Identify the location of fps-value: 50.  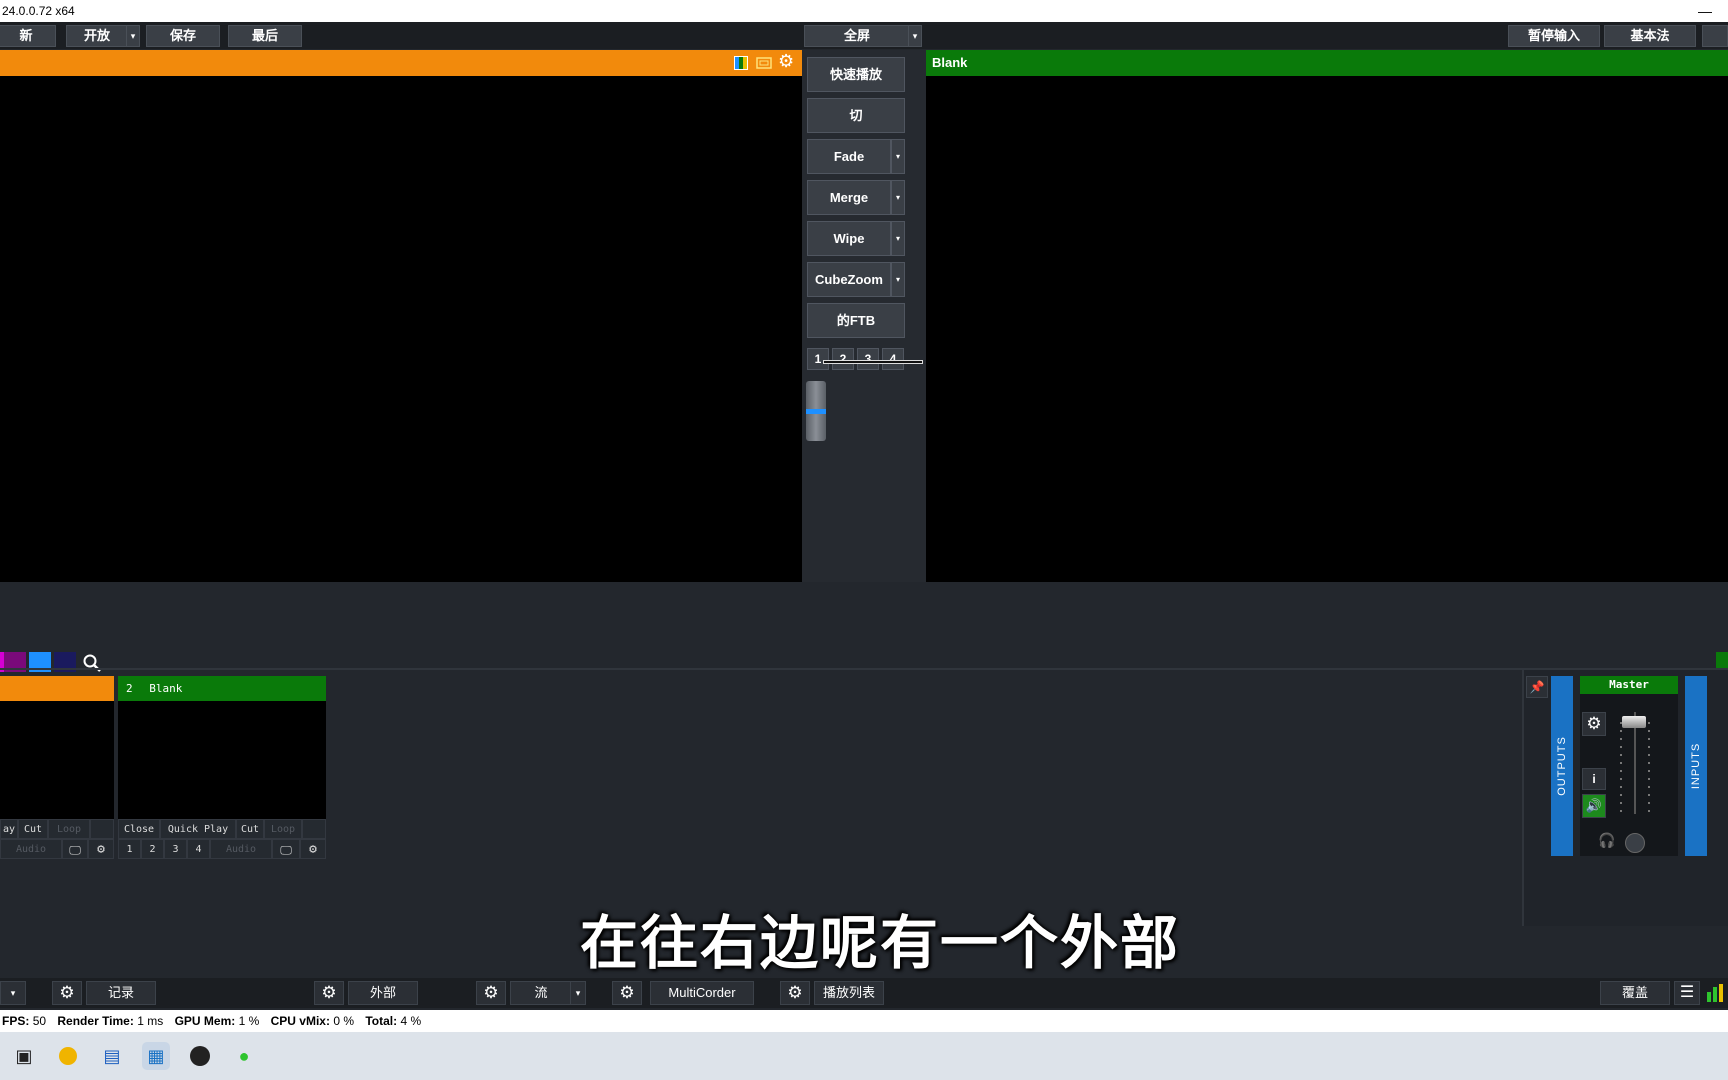
(39, 1021).